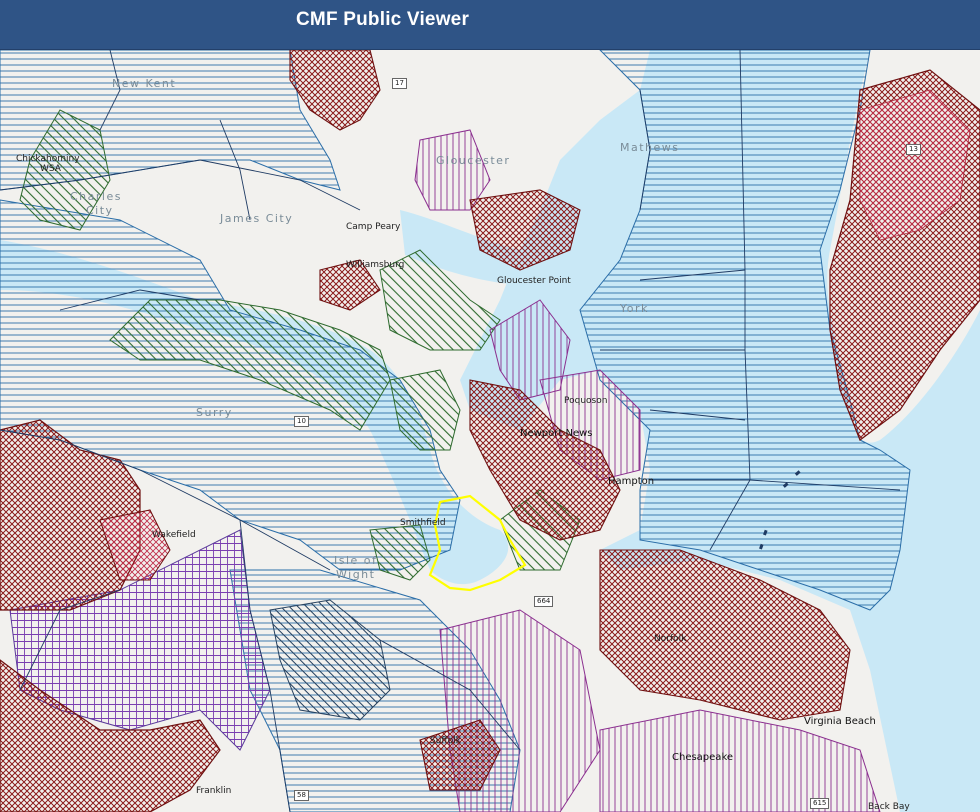 The height and width of the screenshot is (812, 980). What do you see at coordinates (257, 218) in the screenshot?
I see `label-james-city: James City` at bounding box center [257, 218].